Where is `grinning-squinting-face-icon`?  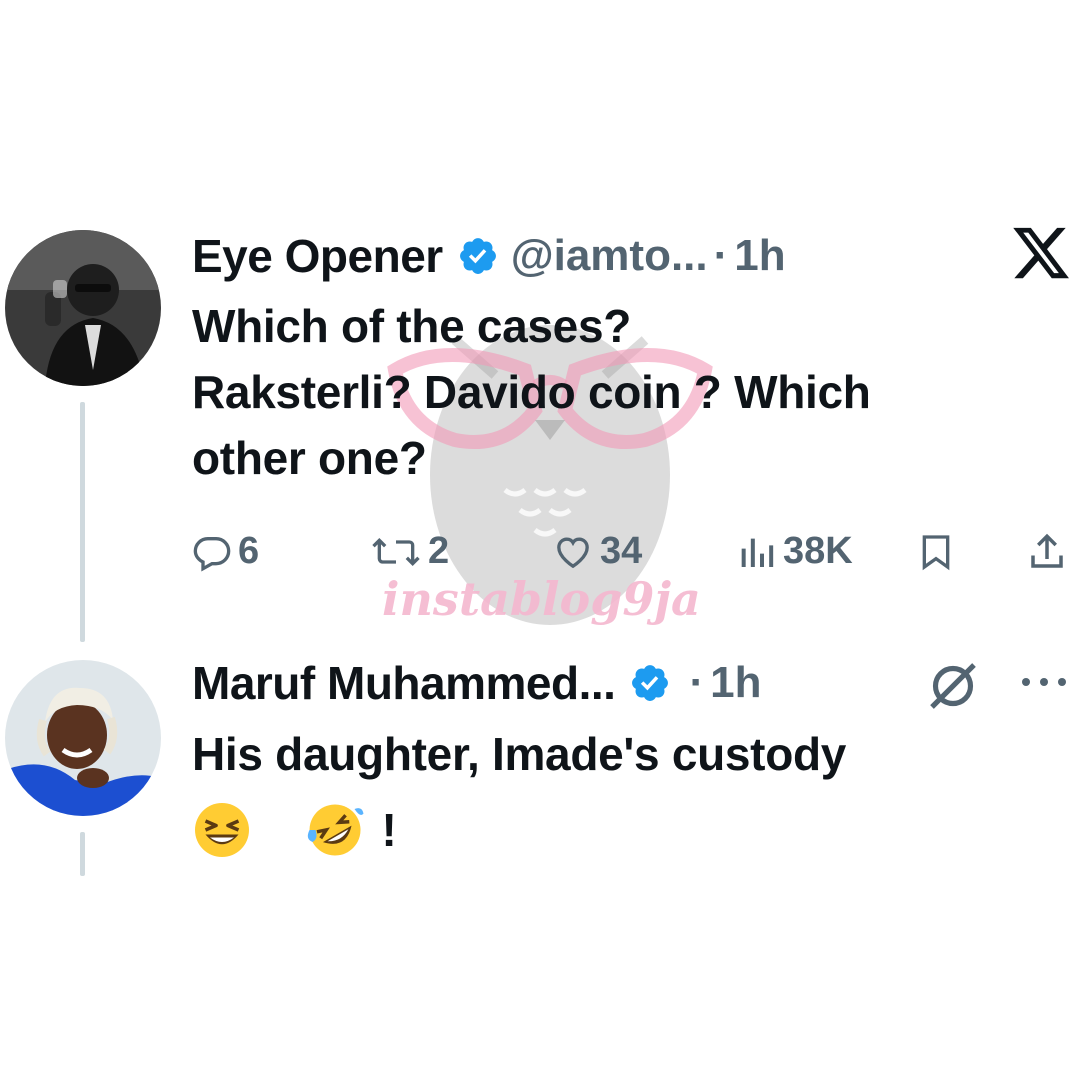 grinning-squinting-face-icon is located at coordinates (222, 829).